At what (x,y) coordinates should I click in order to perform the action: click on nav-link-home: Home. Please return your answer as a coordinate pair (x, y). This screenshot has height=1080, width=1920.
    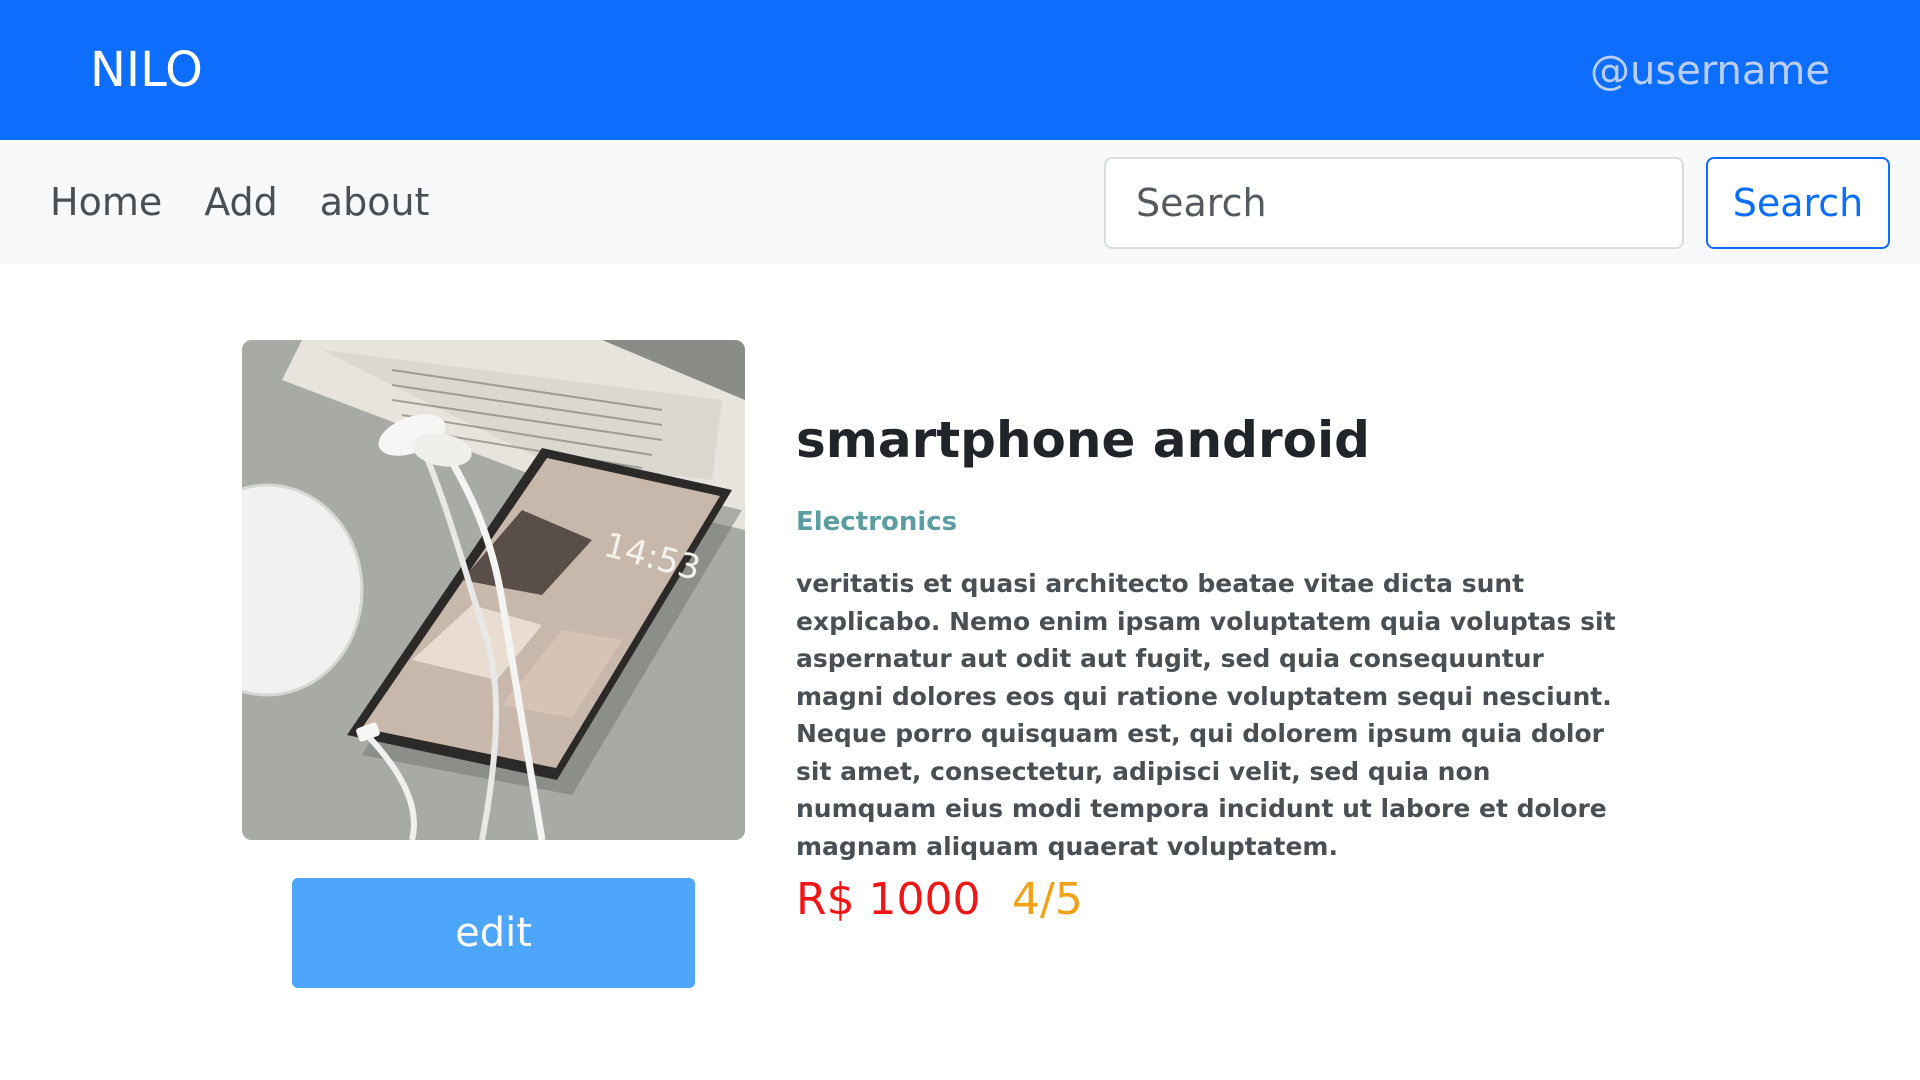
    Looking at the image, I should click on (106, 202).